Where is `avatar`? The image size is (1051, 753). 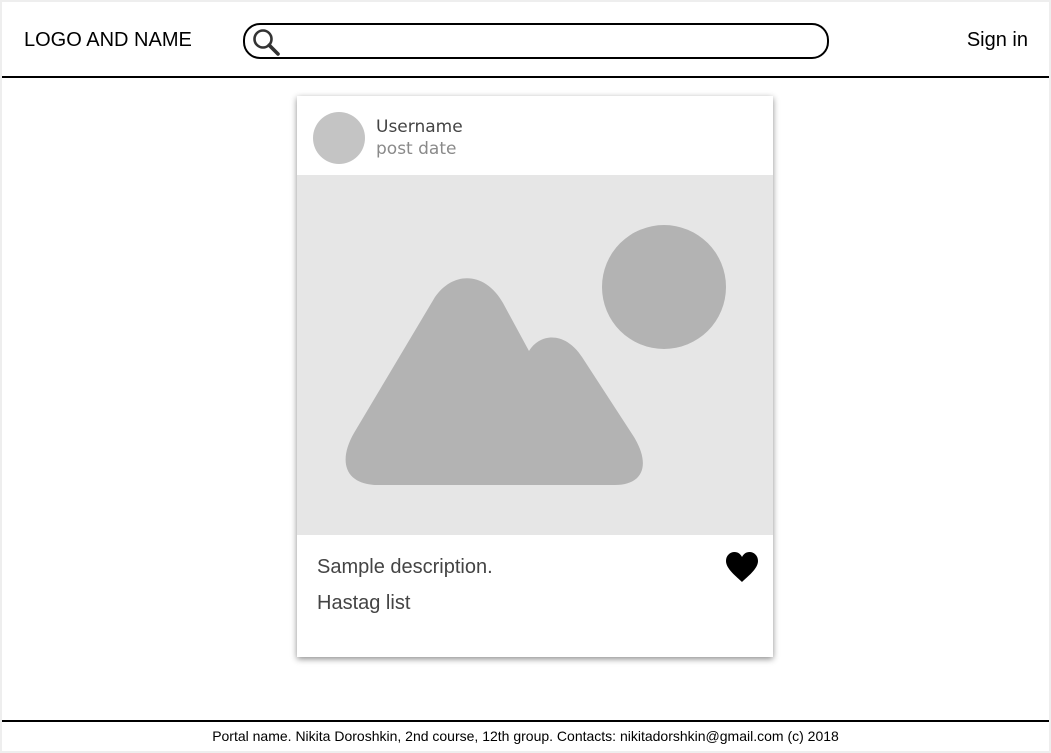 avatar is located at coordinates (339, 138).